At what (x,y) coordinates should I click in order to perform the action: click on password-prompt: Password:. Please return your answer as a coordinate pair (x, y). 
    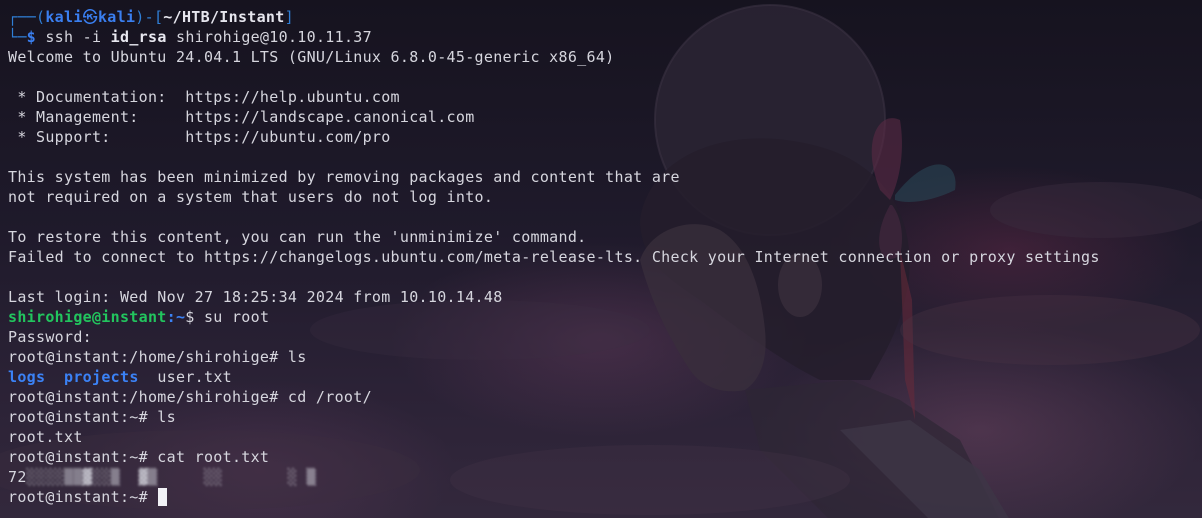
    Looking at the image, I should click on (50, 337).